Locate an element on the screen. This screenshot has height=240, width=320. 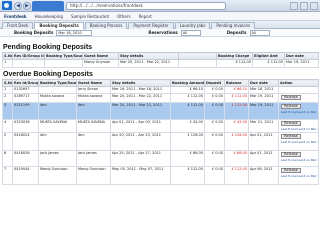
cell-sno: 3 is located at coordinates (7, 111).